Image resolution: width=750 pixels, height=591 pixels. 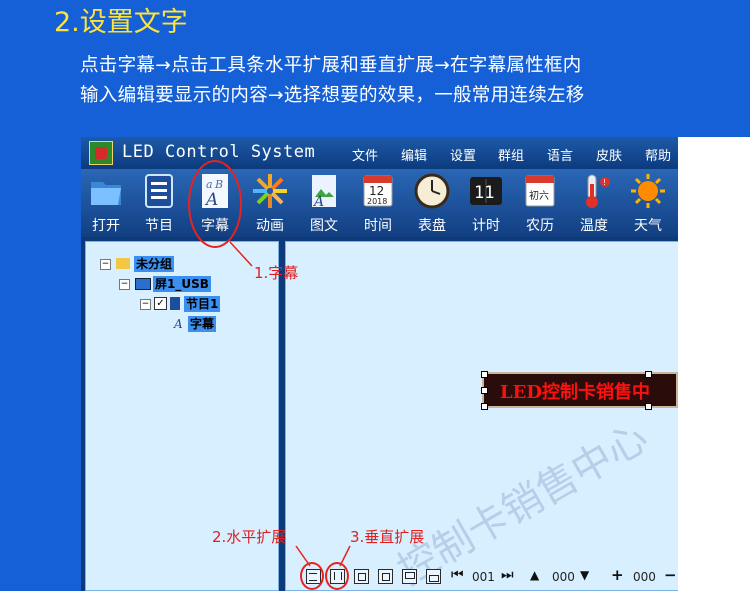 What do you see at coordinates (507, 575) in the screenshot?
I see `last-page-icon: ⏭` at bounding box center [507, 575].